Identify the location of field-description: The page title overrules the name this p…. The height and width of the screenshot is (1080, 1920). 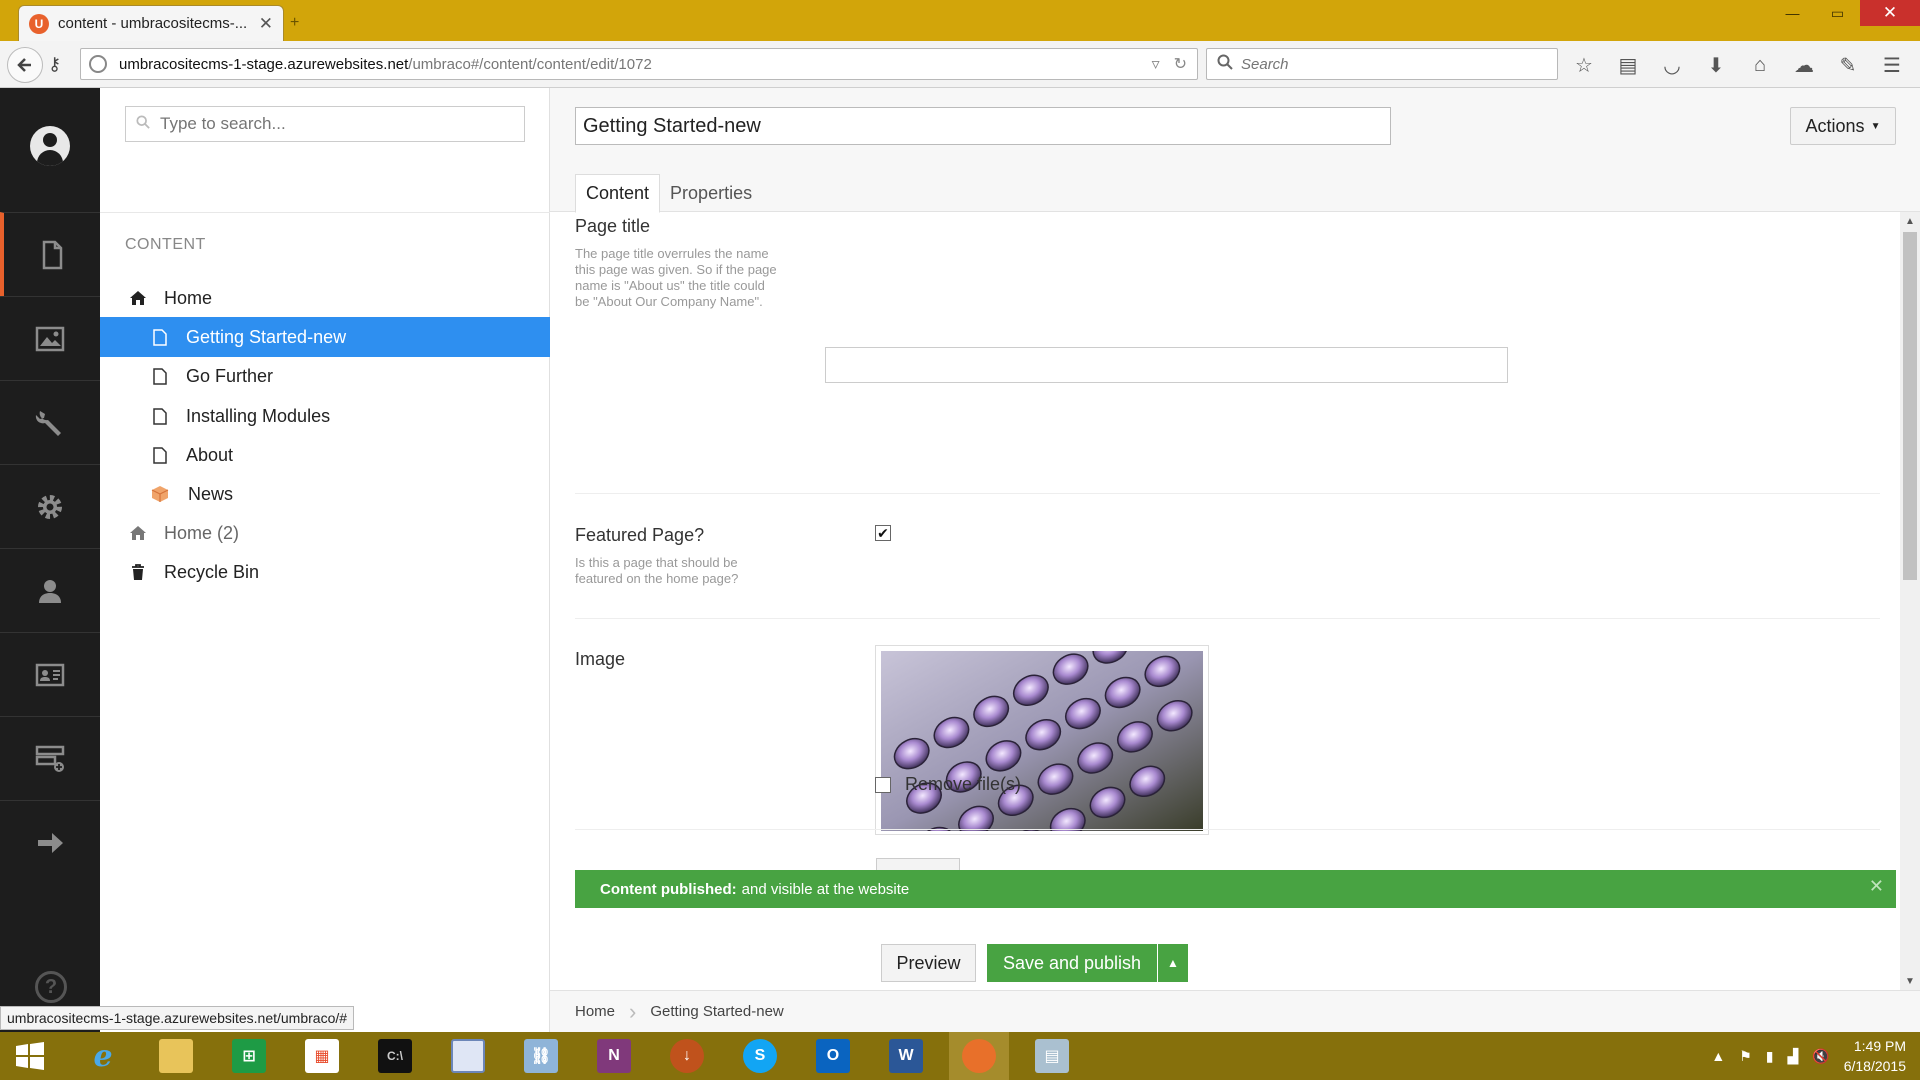
(676, 277).